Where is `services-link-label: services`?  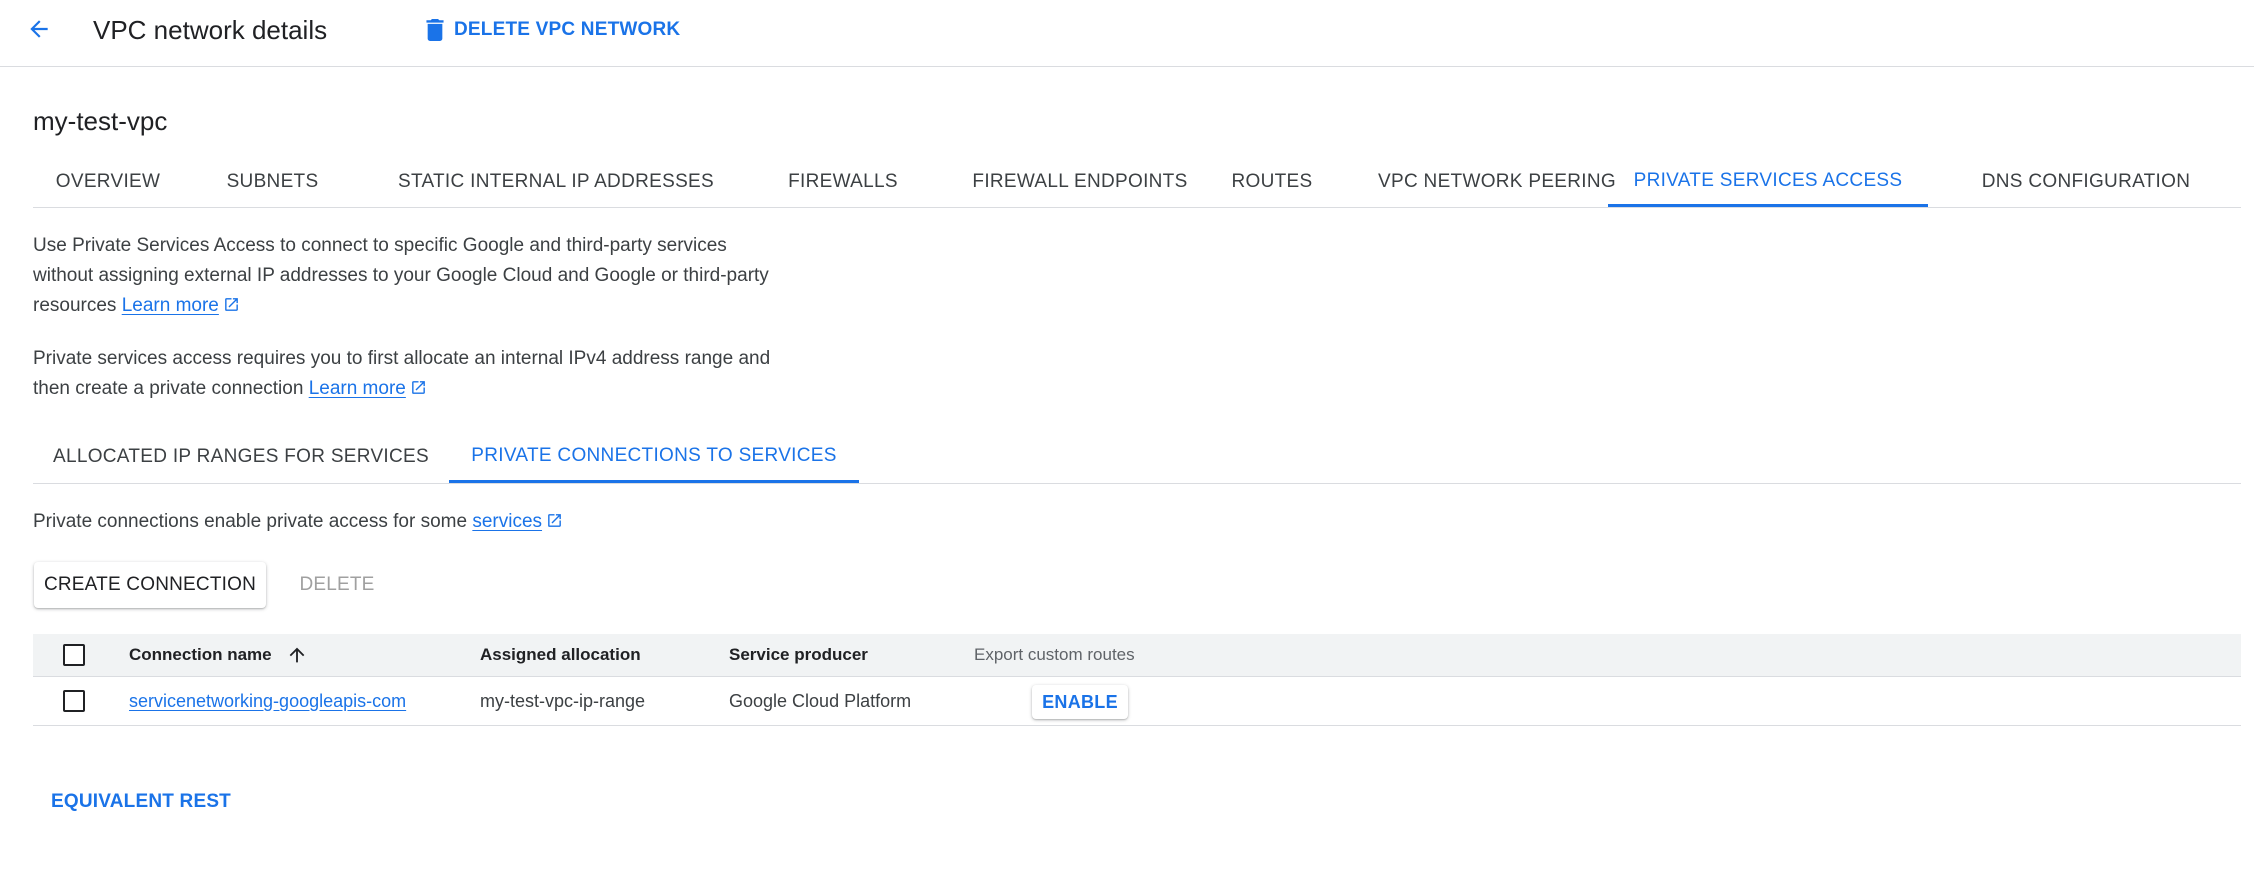
services-link-label: services is located at coordinates (507, 521).